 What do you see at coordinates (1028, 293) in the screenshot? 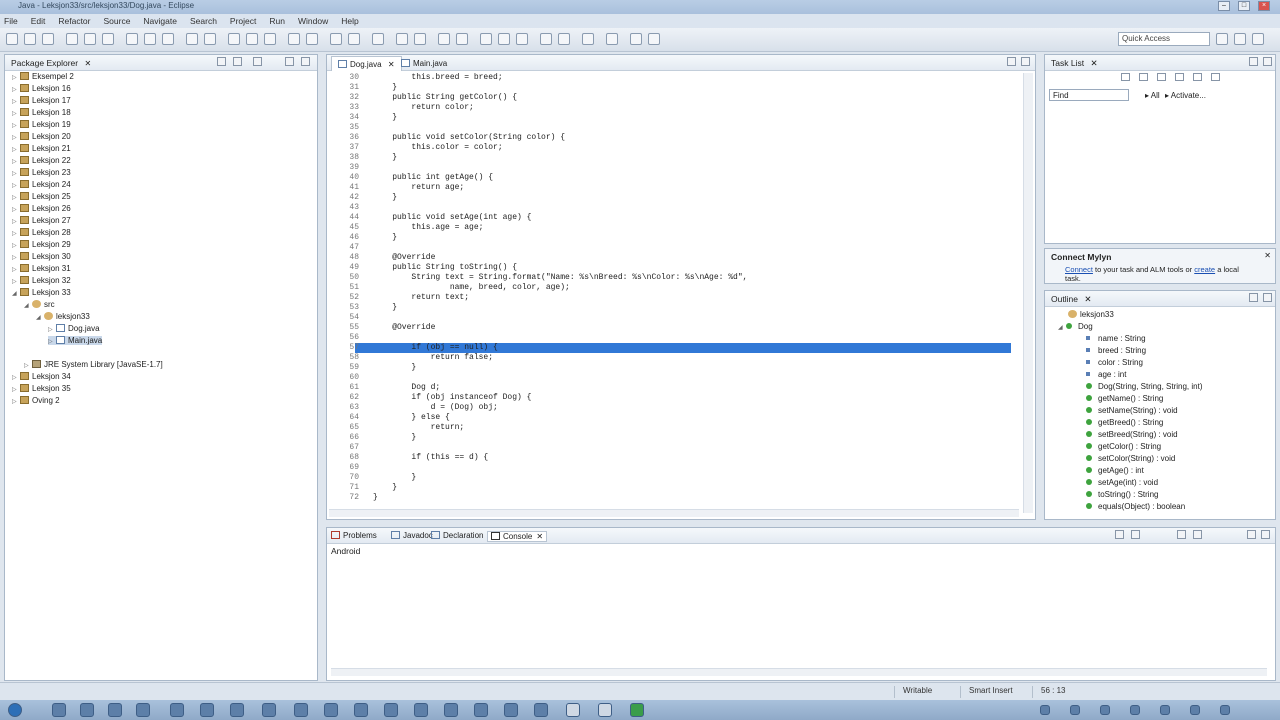
I see `vertical-scrollbar` at bounding box center [1028, 293].